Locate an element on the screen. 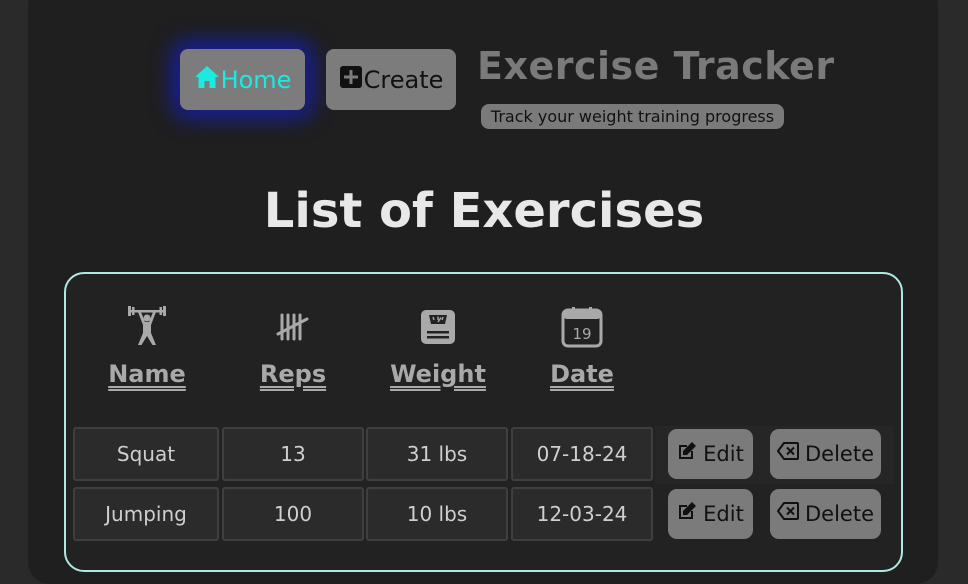 This screenshot has height=584, width=968. nav-create-label: Create is located at coordinates (403, 79).